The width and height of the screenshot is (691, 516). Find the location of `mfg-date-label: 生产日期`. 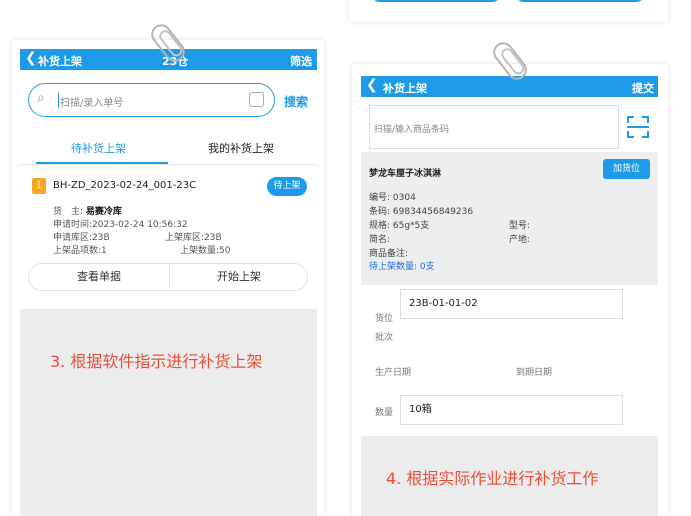

mfg-date-label: 生产日期 is located at coordinates (393, 371).